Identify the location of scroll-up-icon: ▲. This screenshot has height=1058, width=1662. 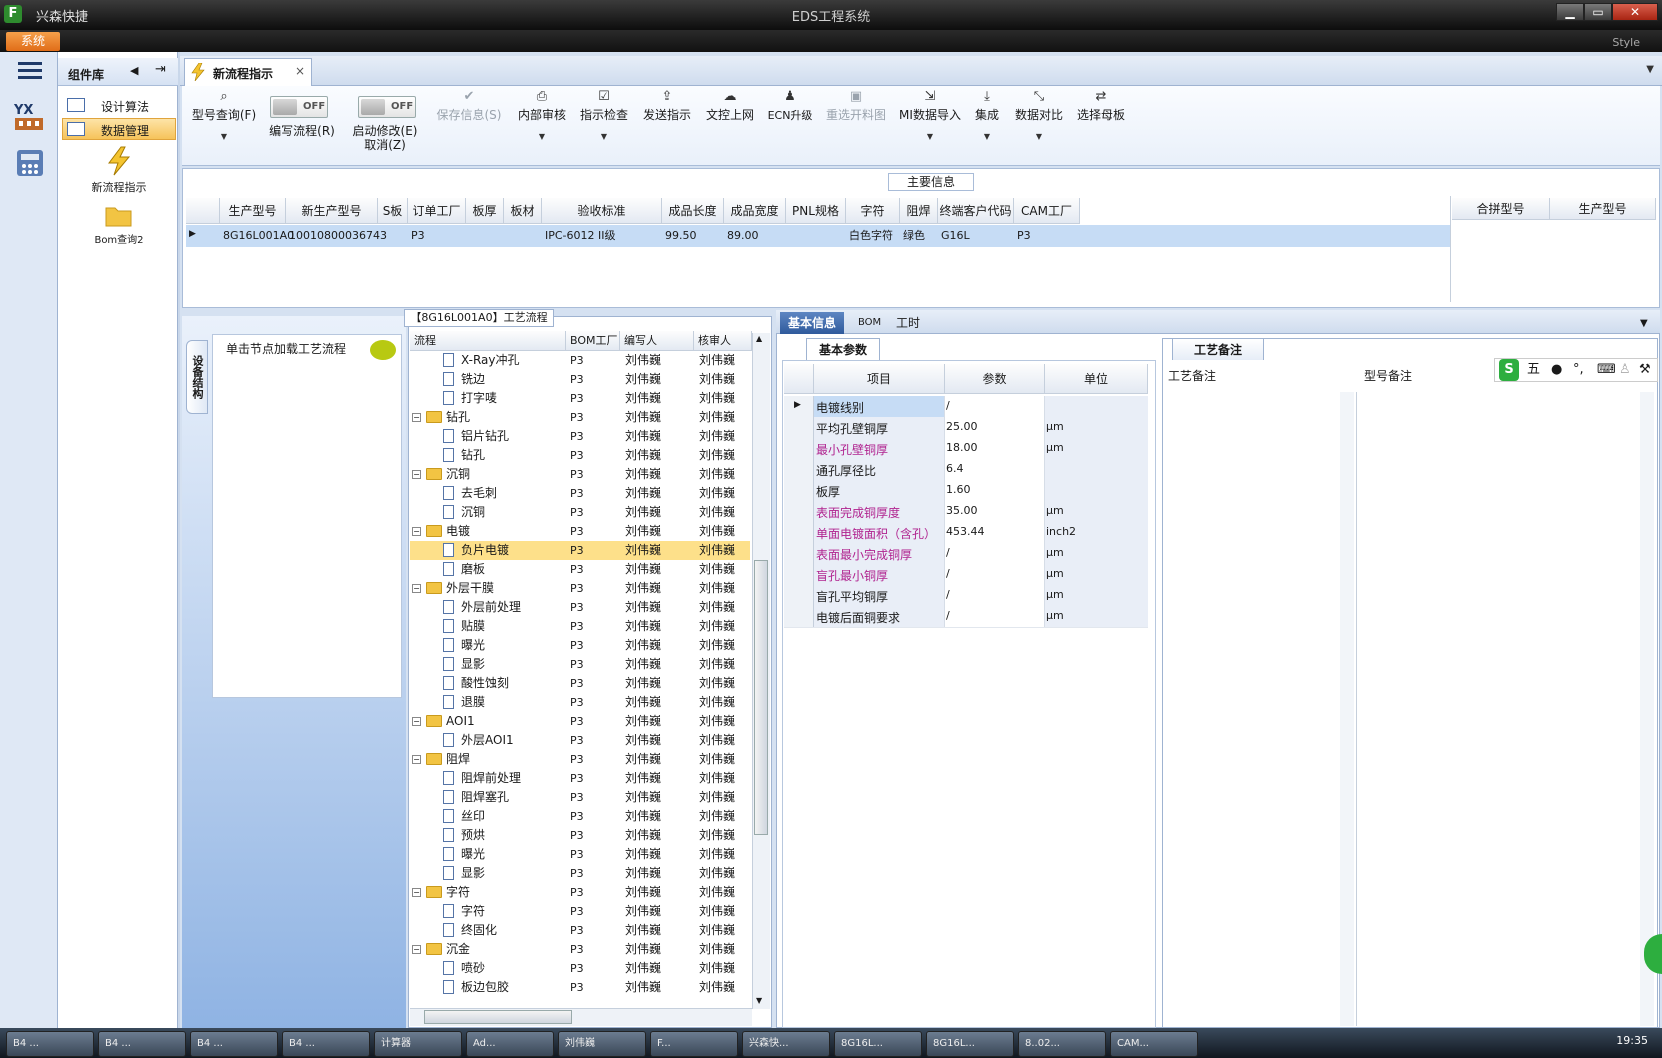
(759, 338).